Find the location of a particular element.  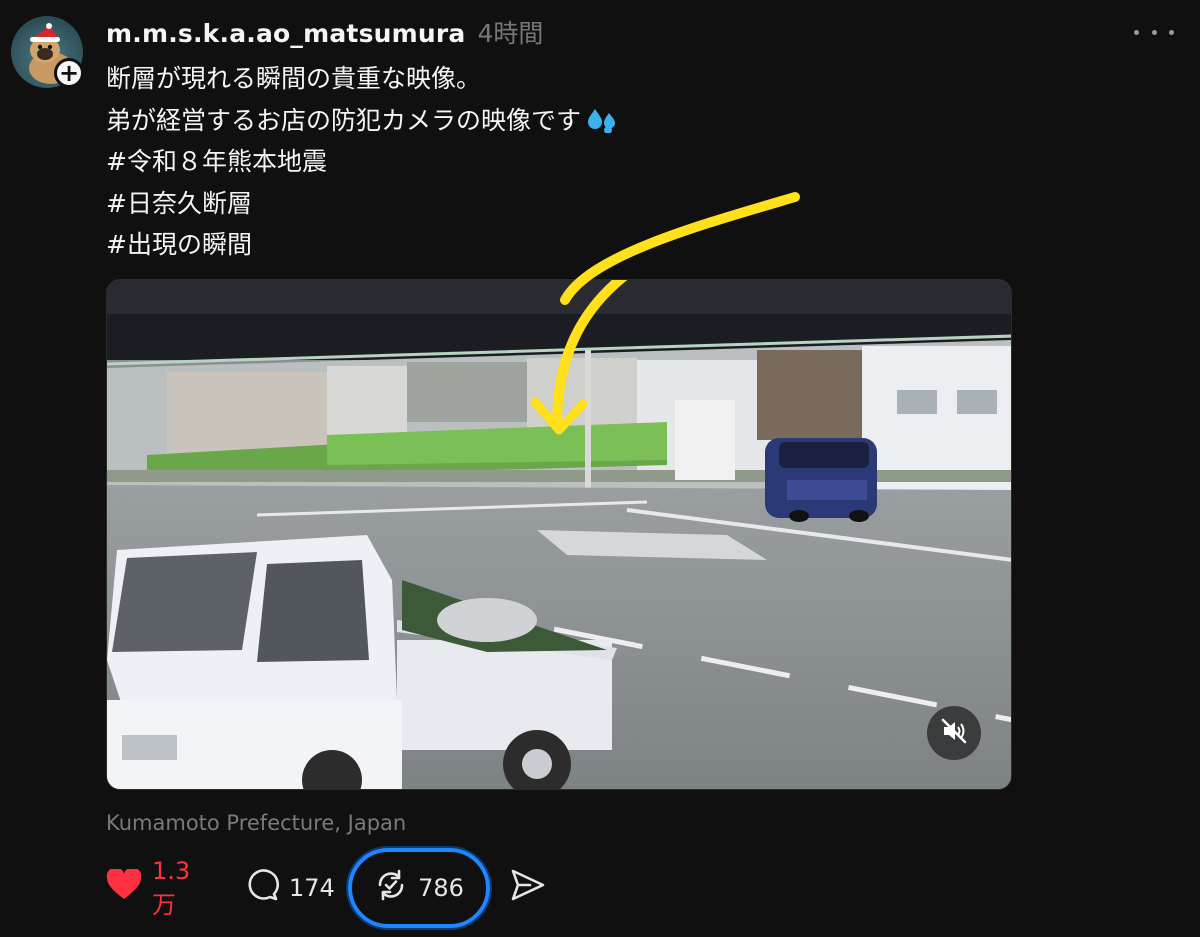

comment-button: 174 is located at coordinates (290, 888).